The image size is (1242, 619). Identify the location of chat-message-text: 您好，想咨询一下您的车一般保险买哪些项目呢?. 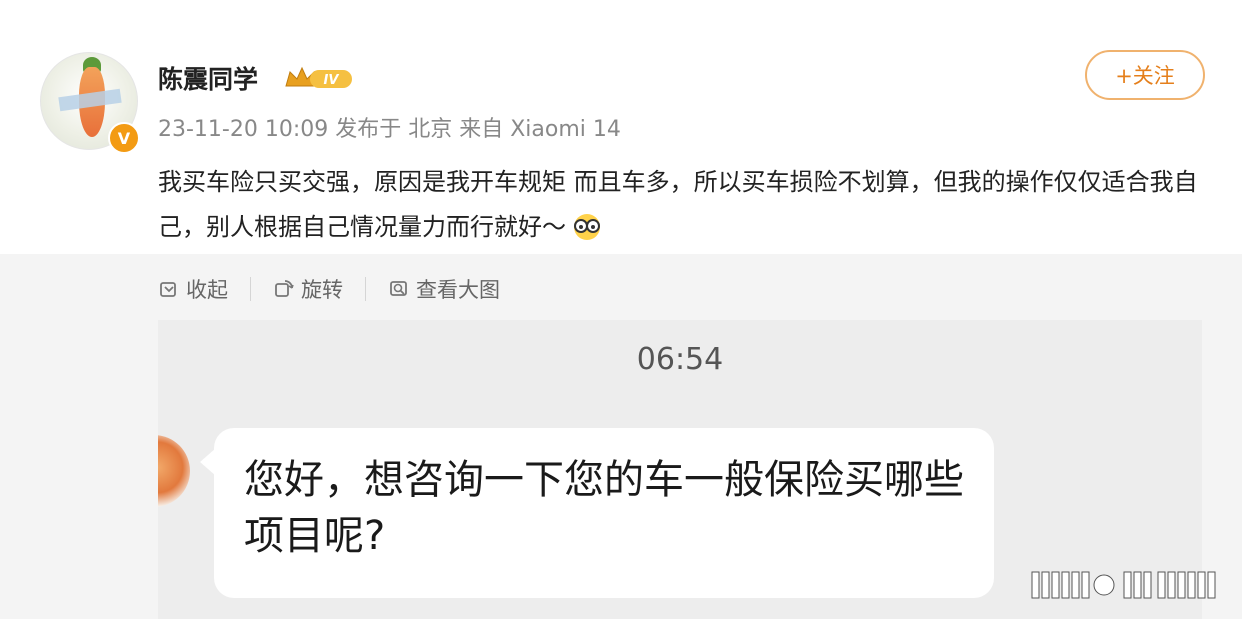
(604, 508).